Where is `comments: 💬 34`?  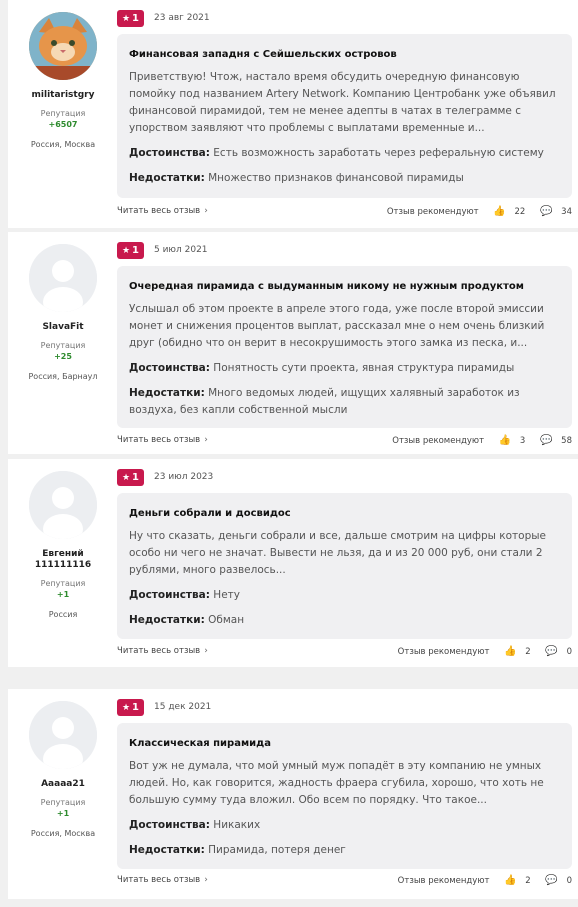 comments: 💬 34 is located at coordinates (553, 211).